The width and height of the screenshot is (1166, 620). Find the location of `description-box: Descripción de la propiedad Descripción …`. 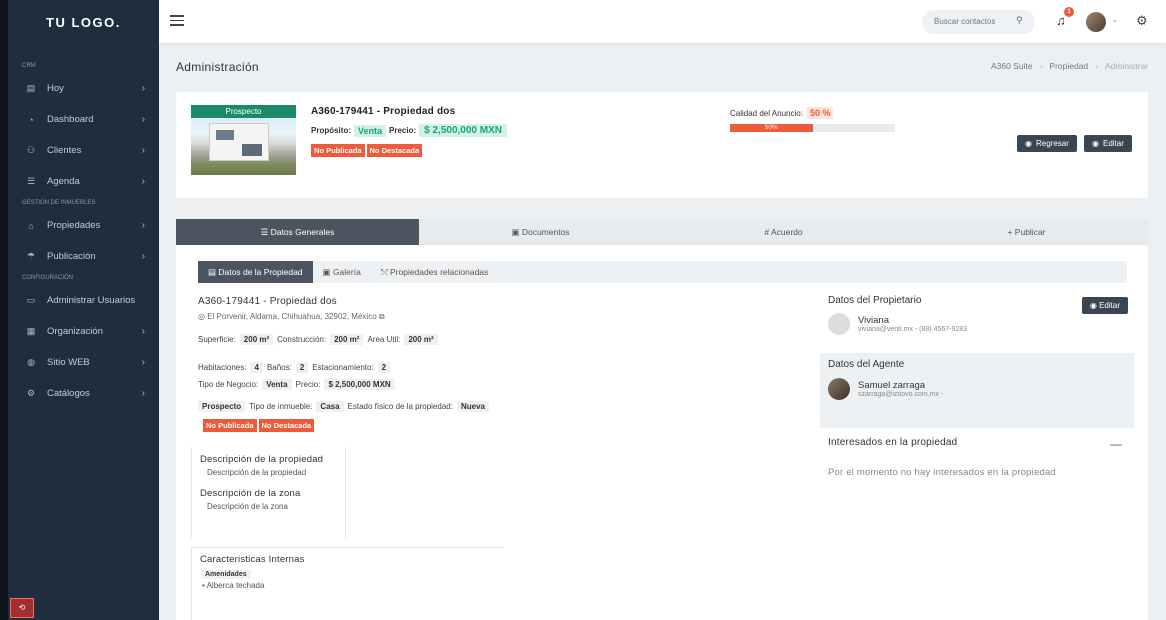

description-box: Descripción de la propiedad Descripción … is located at coordinates (268, 492).